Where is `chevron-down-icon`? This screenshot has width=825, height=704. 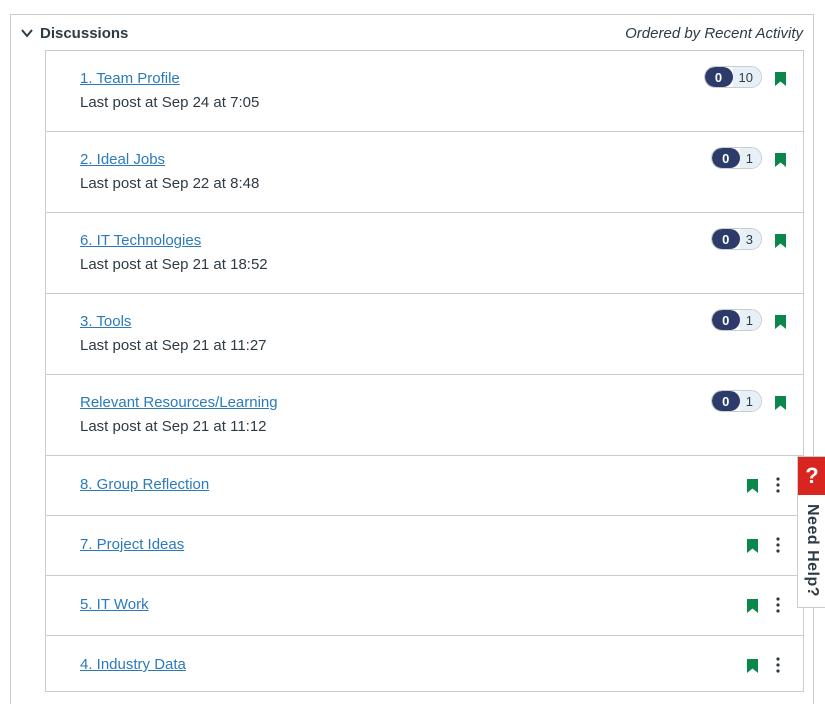 chevron-down-icon is located at coordinates (27, 33).